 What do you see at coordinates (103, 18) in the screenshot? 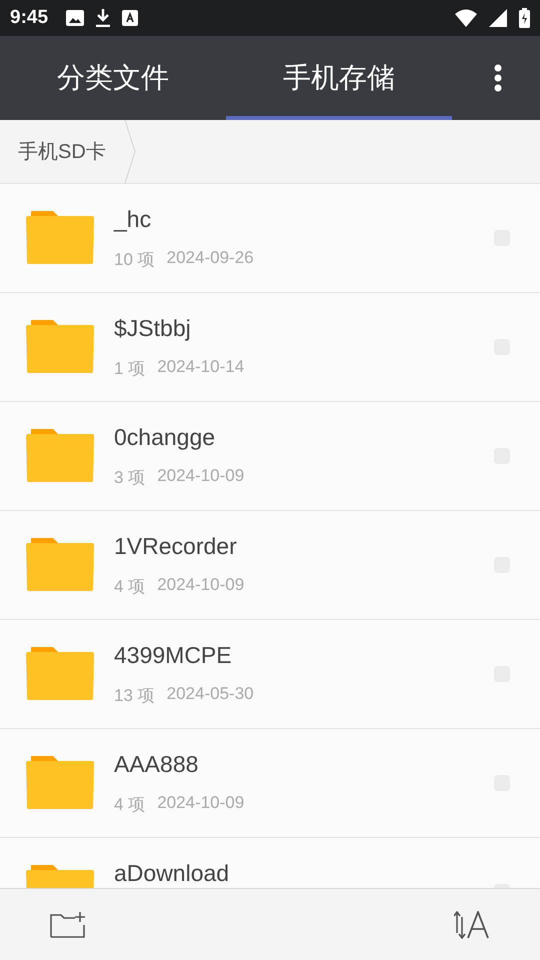
I see `download-icon` at bounding box center [103, 18].